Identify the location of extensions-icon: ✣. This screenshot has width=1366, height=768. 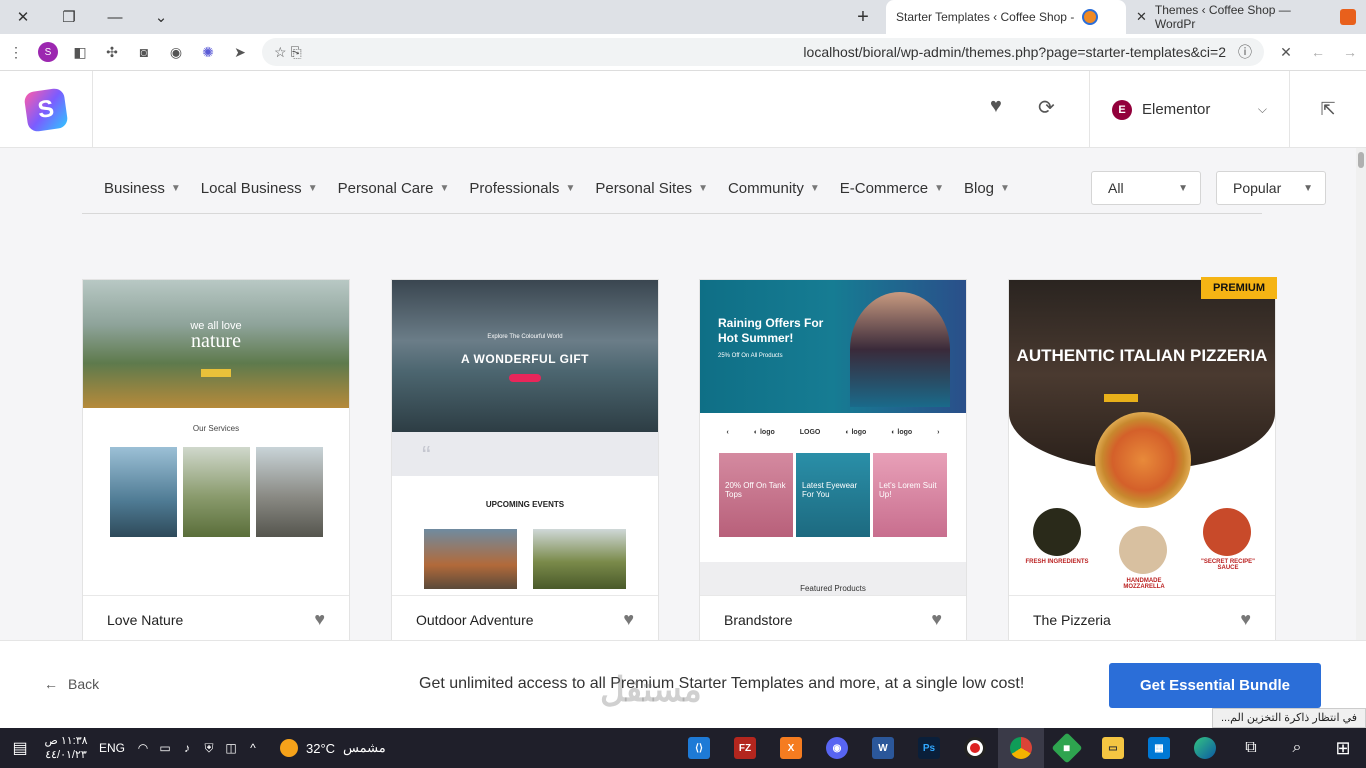
(112, 52).